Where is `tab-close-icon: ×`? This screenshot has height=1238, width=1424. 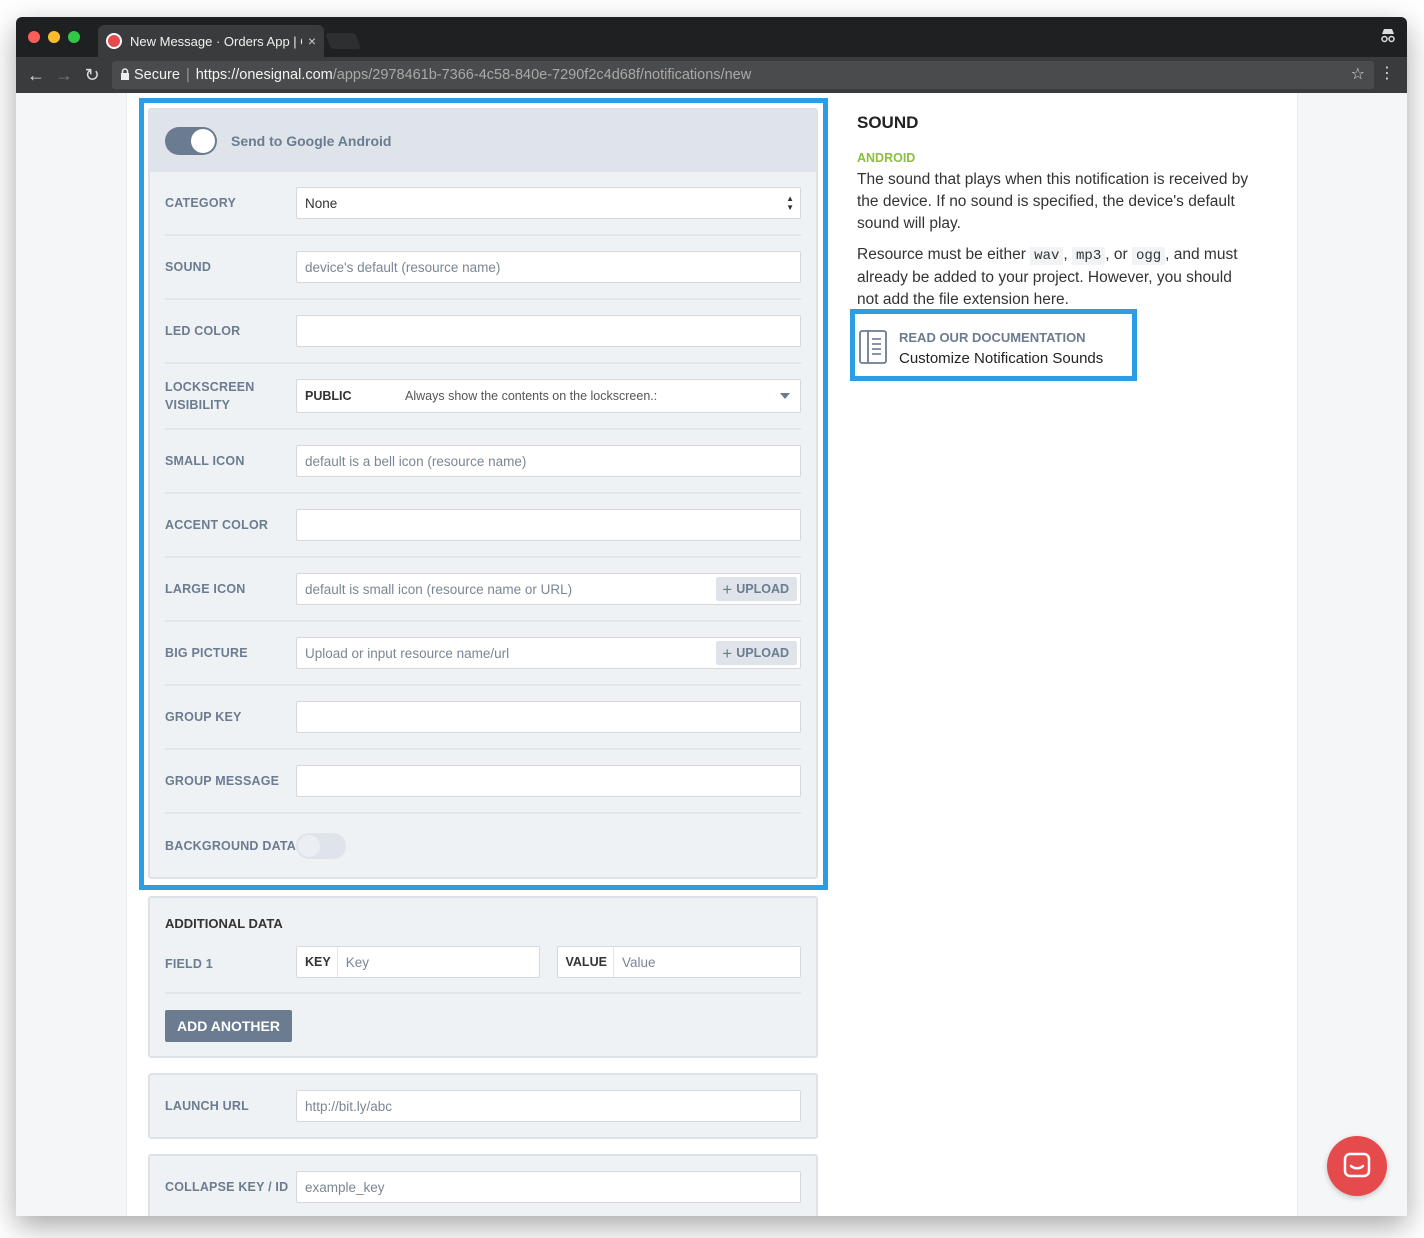
tab-close-icon: × is located at coordinates (312, 41).